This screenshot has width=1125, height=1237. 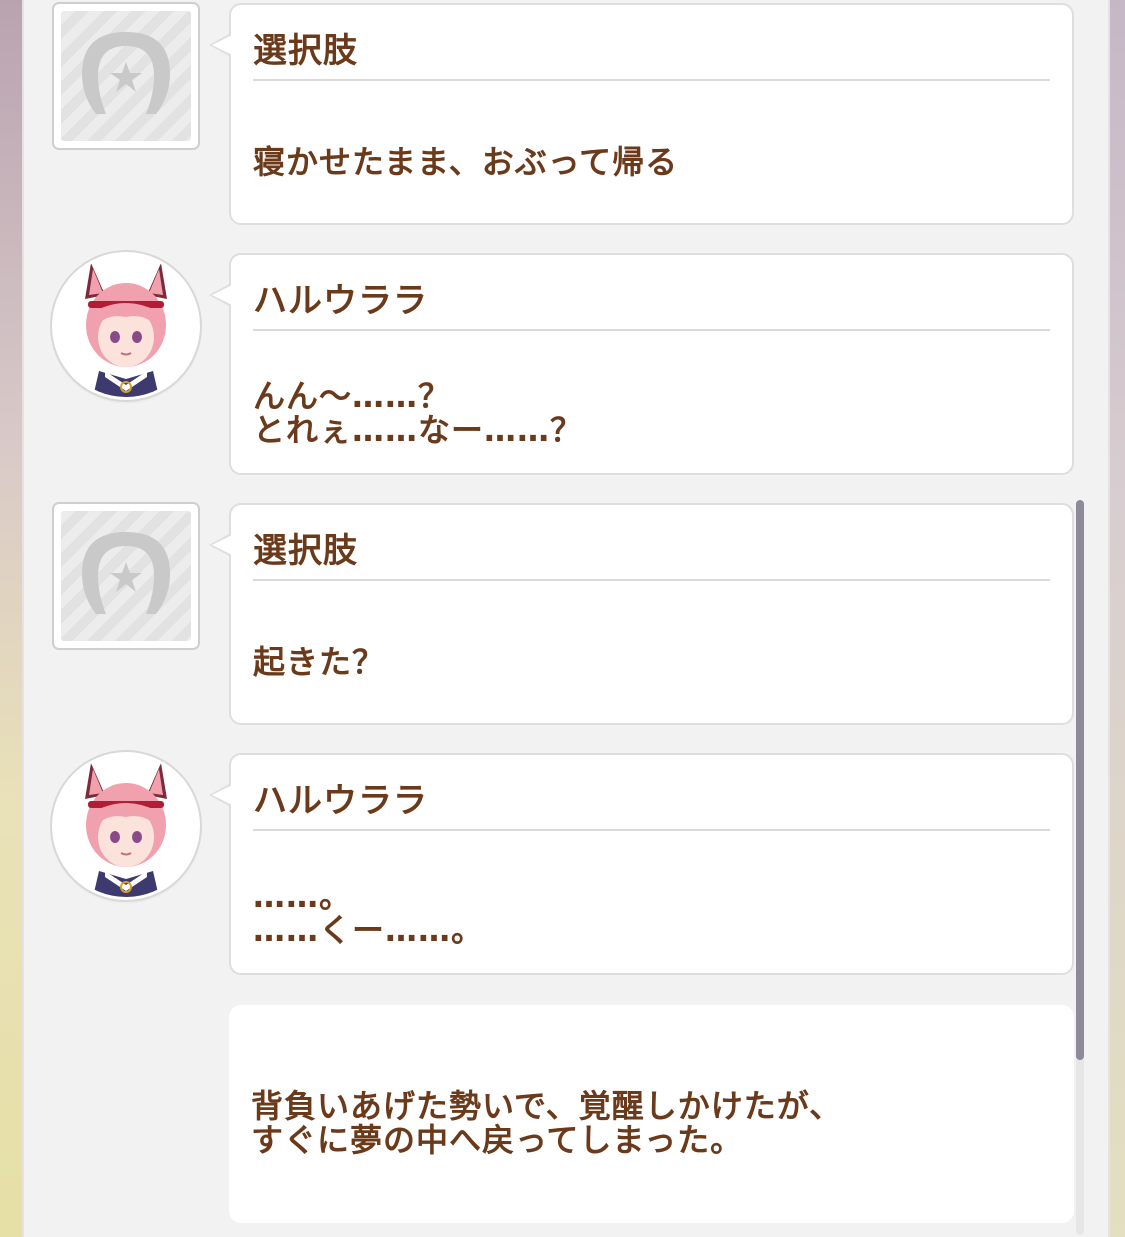 What do you see at coordinates (641, 864) in the screenshot?
I see `message-bubble: ハルウララ ……。 ……くー……。` at bounding box center [641, 864].